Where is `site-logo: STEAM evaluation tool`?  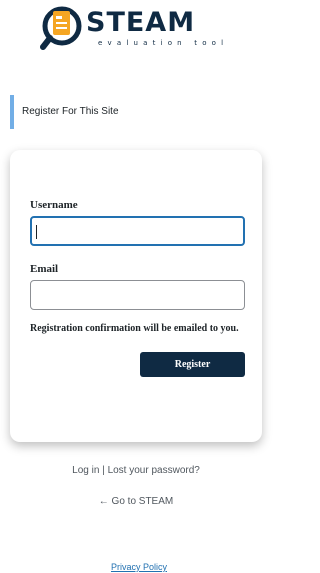
site-logo: STEAM evaluation tool is located at coordinates (140, 30).